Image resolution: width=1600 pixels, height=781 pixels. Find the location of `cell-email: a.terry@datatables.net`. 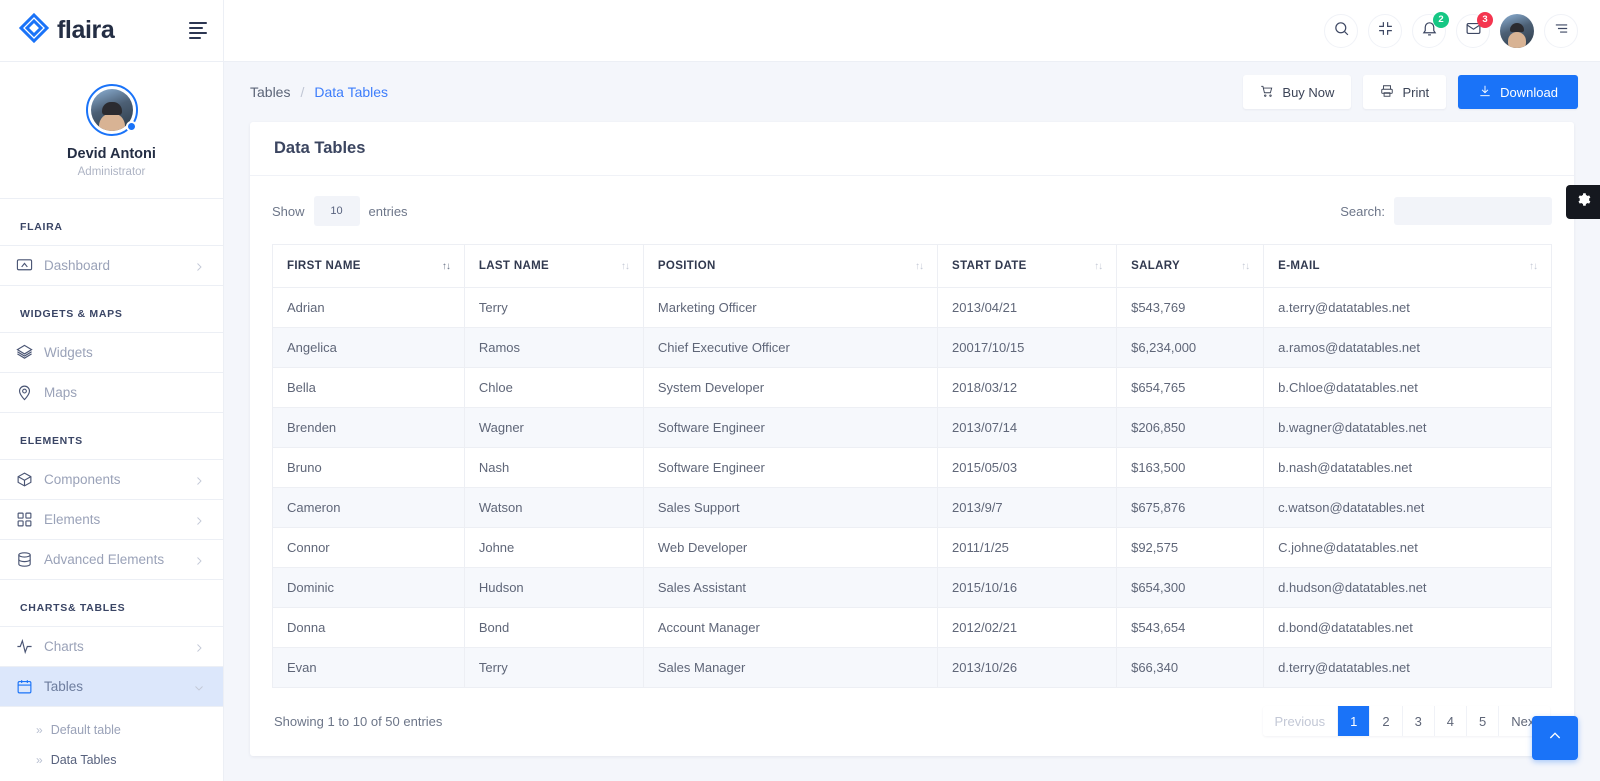

cell-email: a.terry@datatables.net is located at coordinates (1407, 307).